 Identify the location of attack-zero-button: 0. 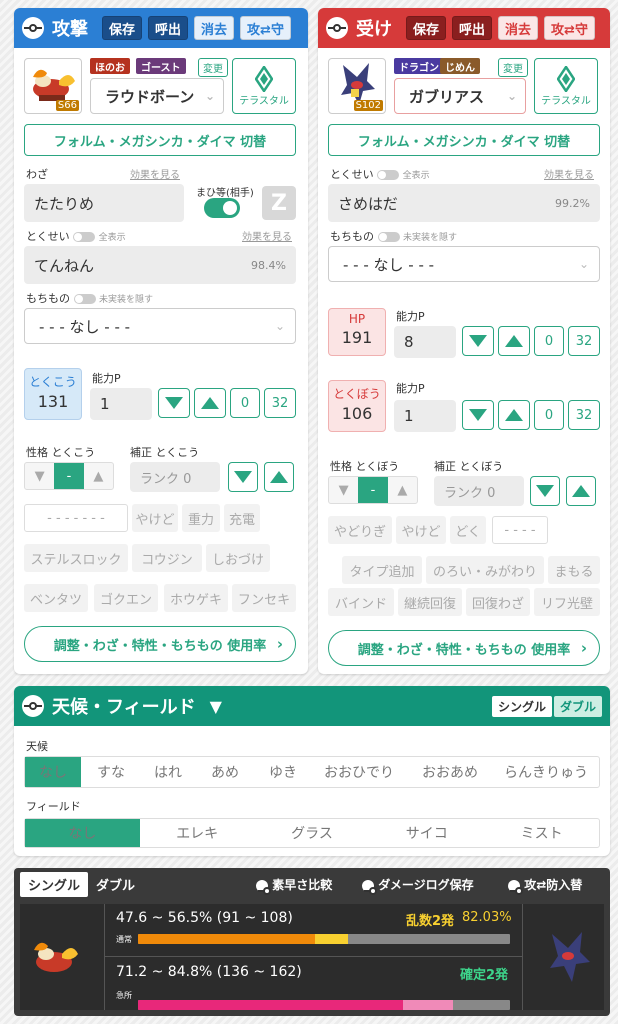
(245, 403).